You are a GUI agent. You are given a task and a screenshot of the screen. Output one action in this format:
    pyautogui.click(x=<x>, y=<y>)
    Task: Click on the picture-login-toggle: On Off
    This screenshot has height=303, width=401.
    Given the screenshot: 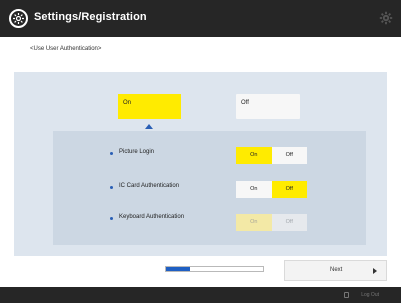 What is the action you would take?
    pyautogui.click(x=271, y=155)
    